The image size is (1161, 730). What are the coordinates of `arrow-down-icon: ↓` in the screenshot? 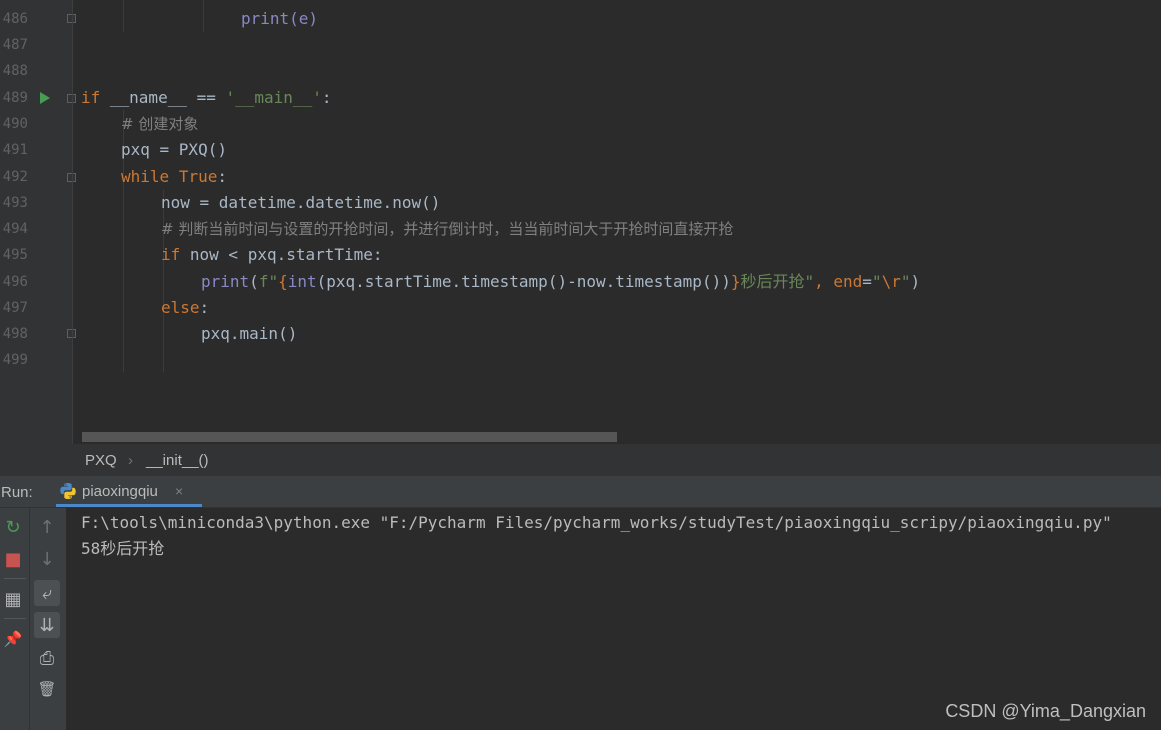 It's located at (47, 559).